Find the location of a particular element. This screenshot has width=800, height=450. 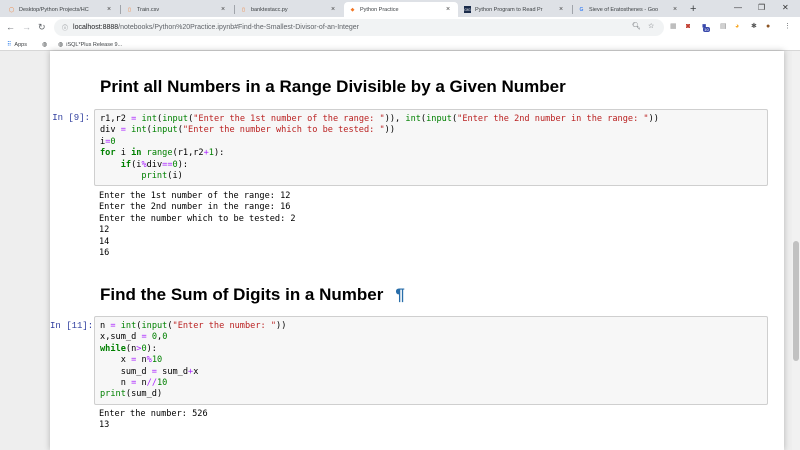

reload-button: ↻ is located at coordinates (42, 27).